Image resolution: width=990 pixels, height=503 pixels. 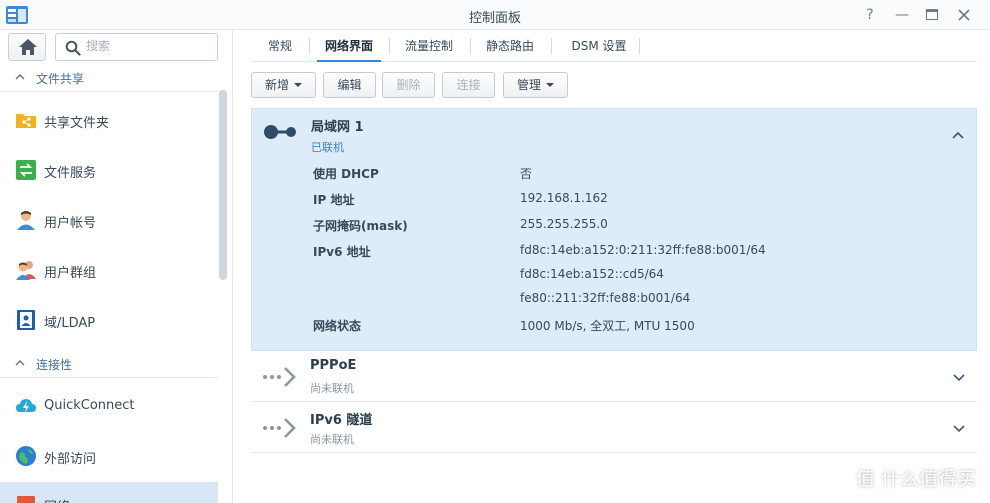 I want to click on sidebar-item-user: 用户帐号, so click(x=109, y=221).